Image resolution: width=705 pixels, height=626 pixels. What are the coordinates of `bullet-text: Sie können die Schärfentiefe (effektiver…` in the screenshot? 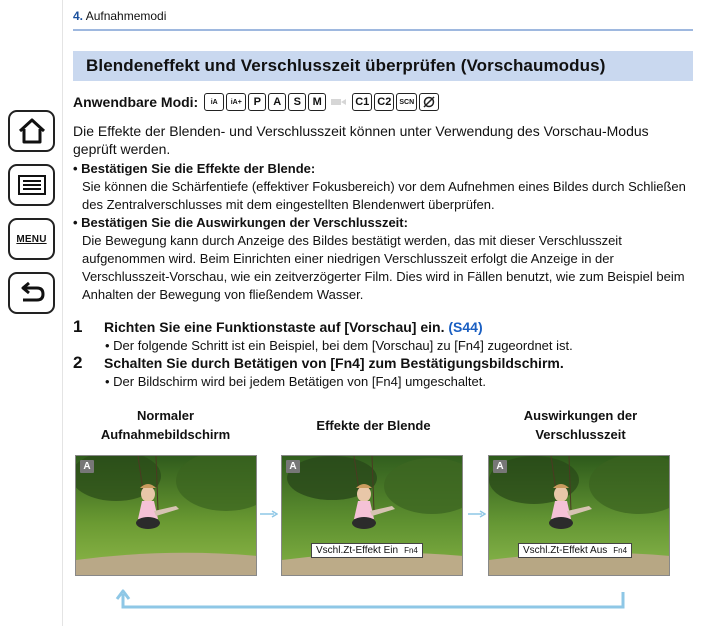 It's located at (384, 195).